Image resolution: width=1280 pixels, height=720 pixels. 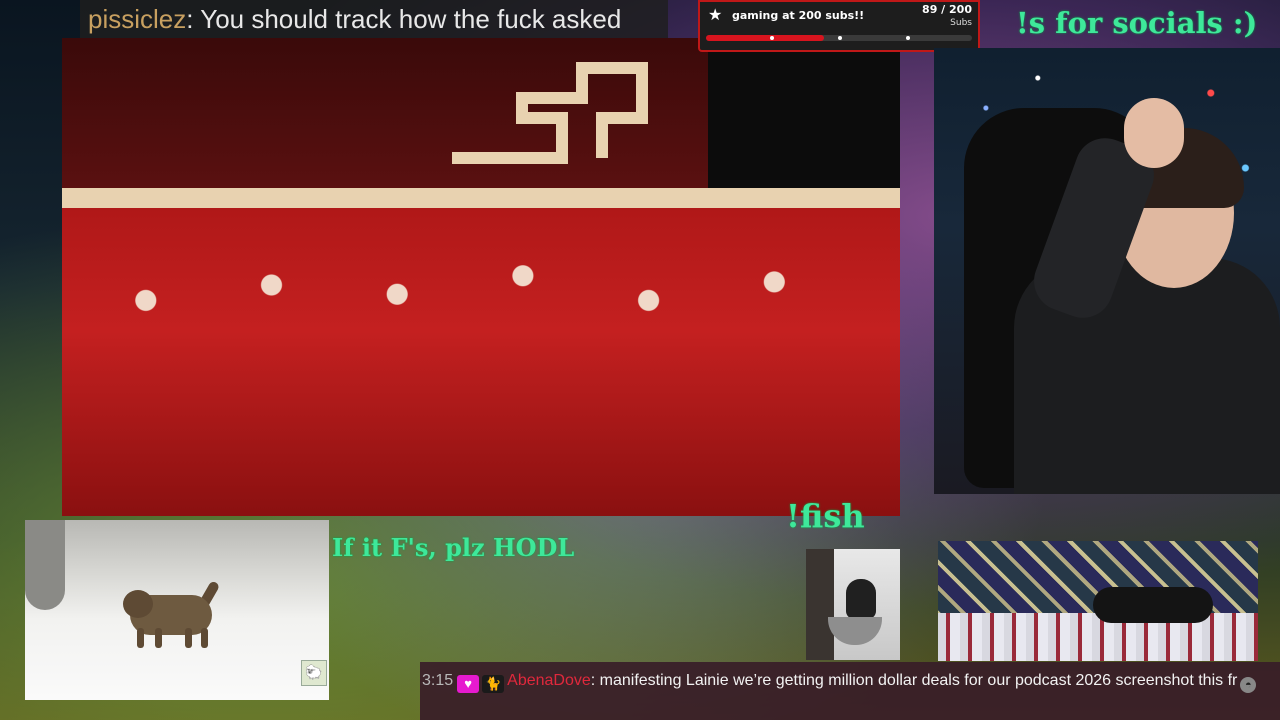 What do you see at coordinates (411, 19) in the screenshot?
I see `chat-text: You should track how the fuck asked` at bounding box center [411, 19].